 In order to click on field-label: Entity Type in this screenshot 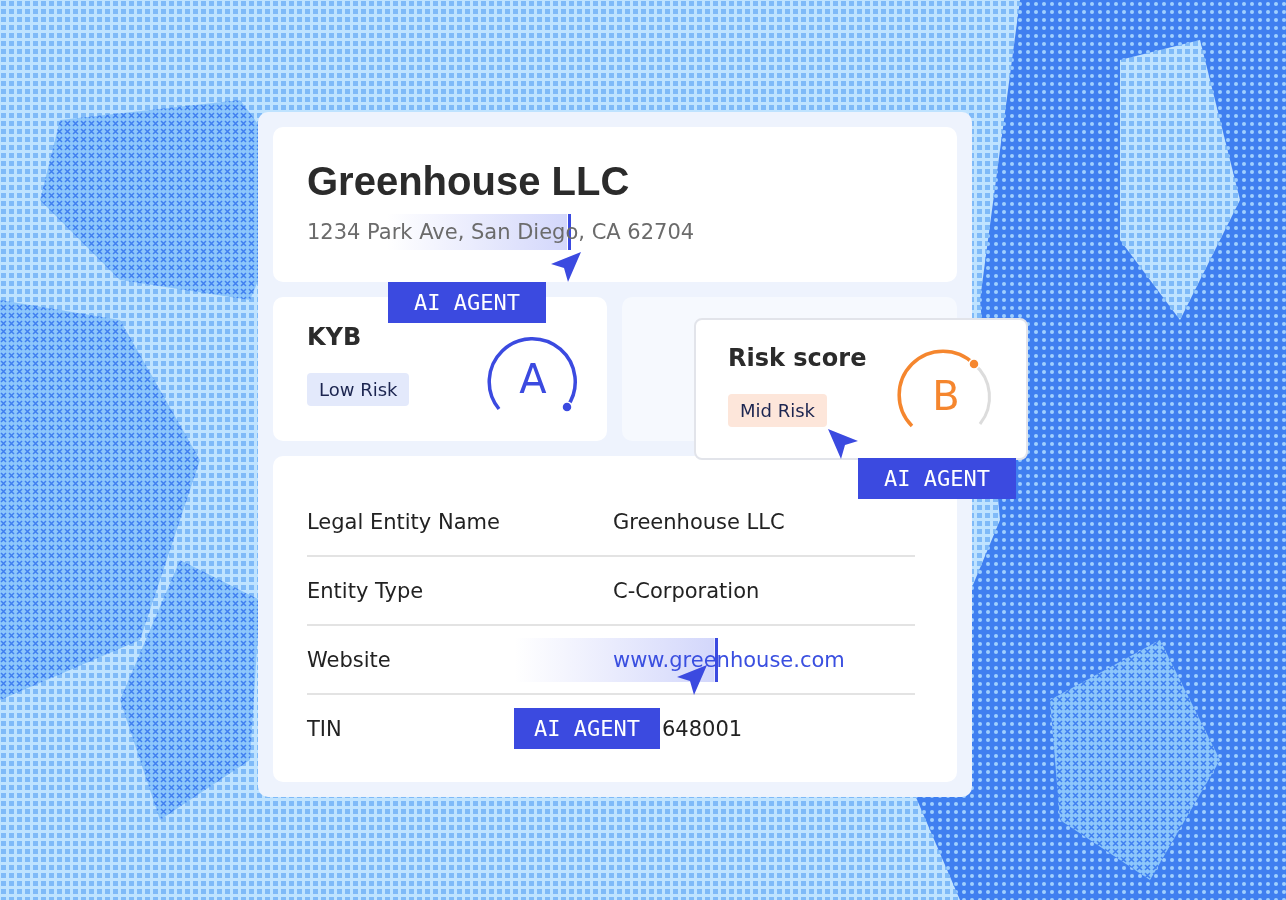, I will do `click(365, 590)`.